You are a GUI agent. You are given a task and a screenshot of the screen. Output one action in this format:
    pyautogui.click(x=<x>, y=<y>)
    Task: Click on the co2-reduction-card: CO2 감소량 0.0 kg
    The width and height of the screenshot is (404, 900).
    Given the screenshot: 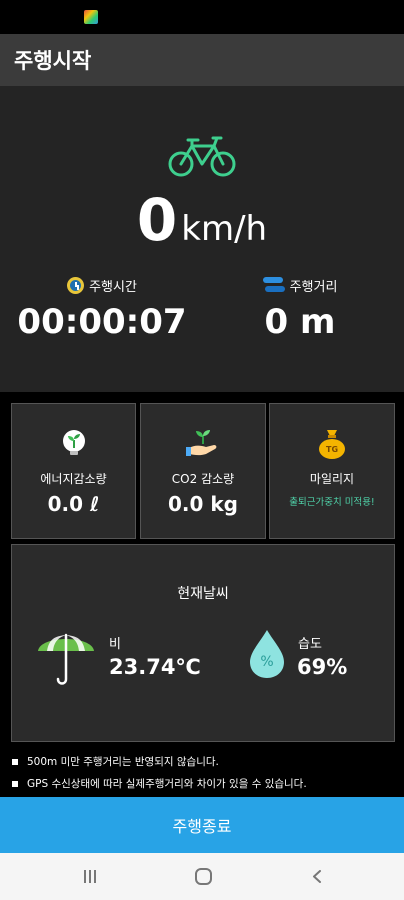 What is the action you would take?
    pyautogui.click(x=203, y=471)
    